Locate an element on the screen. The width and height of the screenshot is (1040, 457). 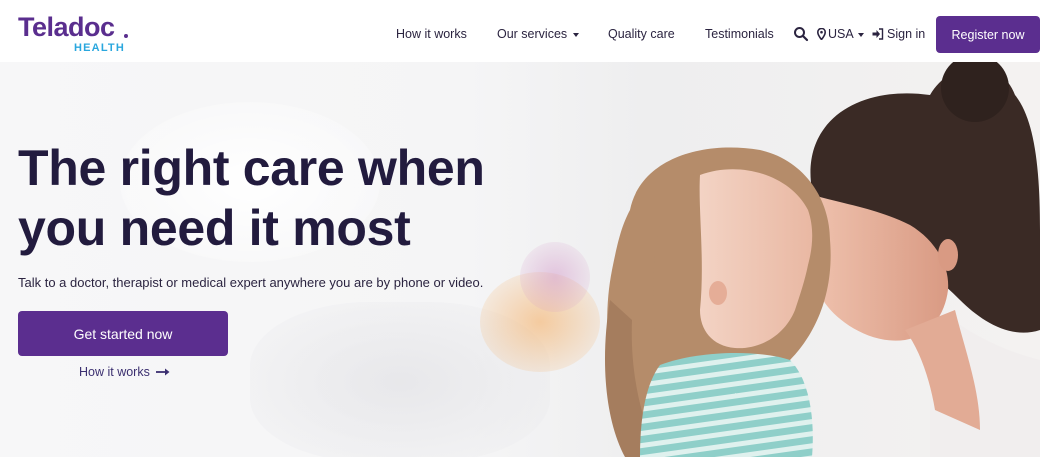
location-pin-icon is located at coordinates (821, 34).